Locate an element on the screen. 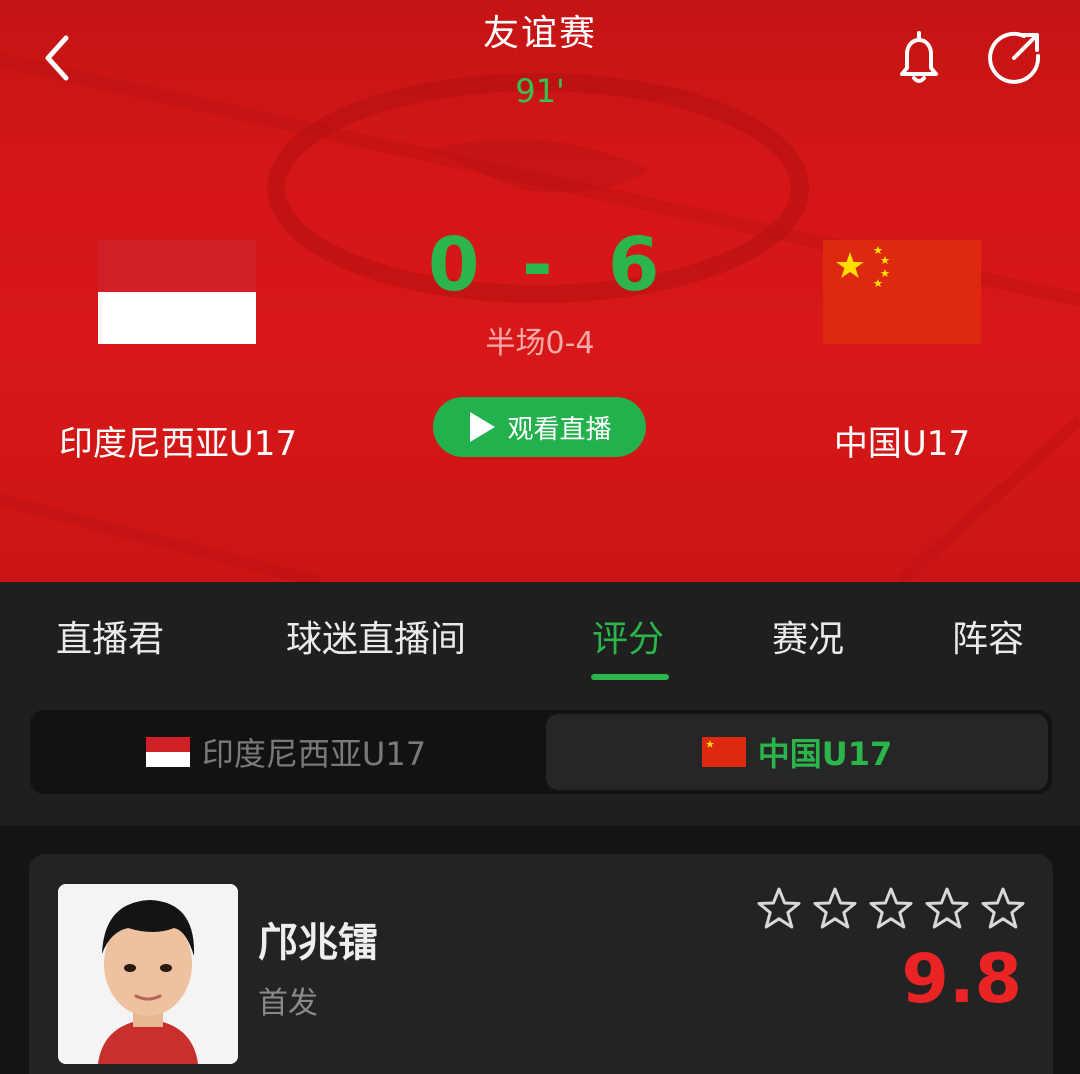  tab-fan-room: 球迷直播间 is located at coordinates (376, 636).